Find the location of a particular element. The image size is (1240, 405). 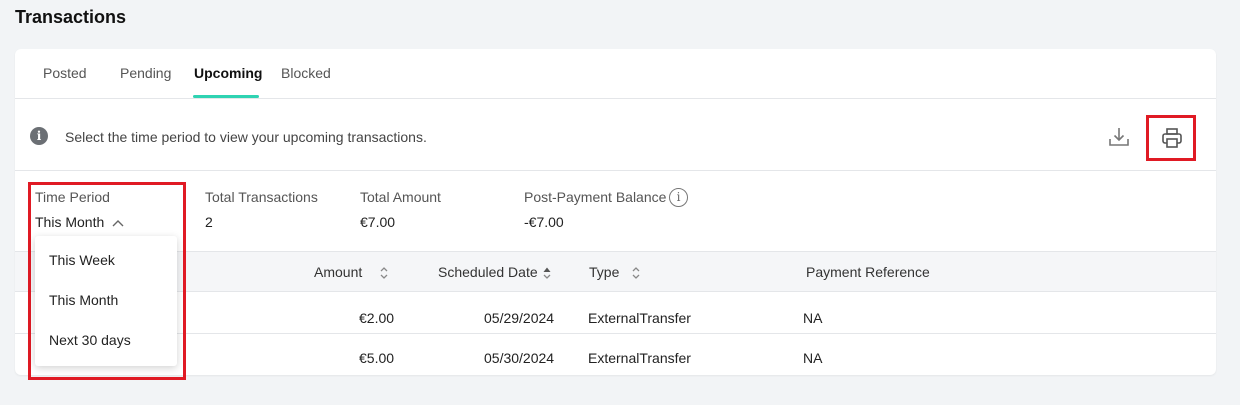

post-payment-balance-label: Post-Payment Balance is located at coordinates (595, 197).